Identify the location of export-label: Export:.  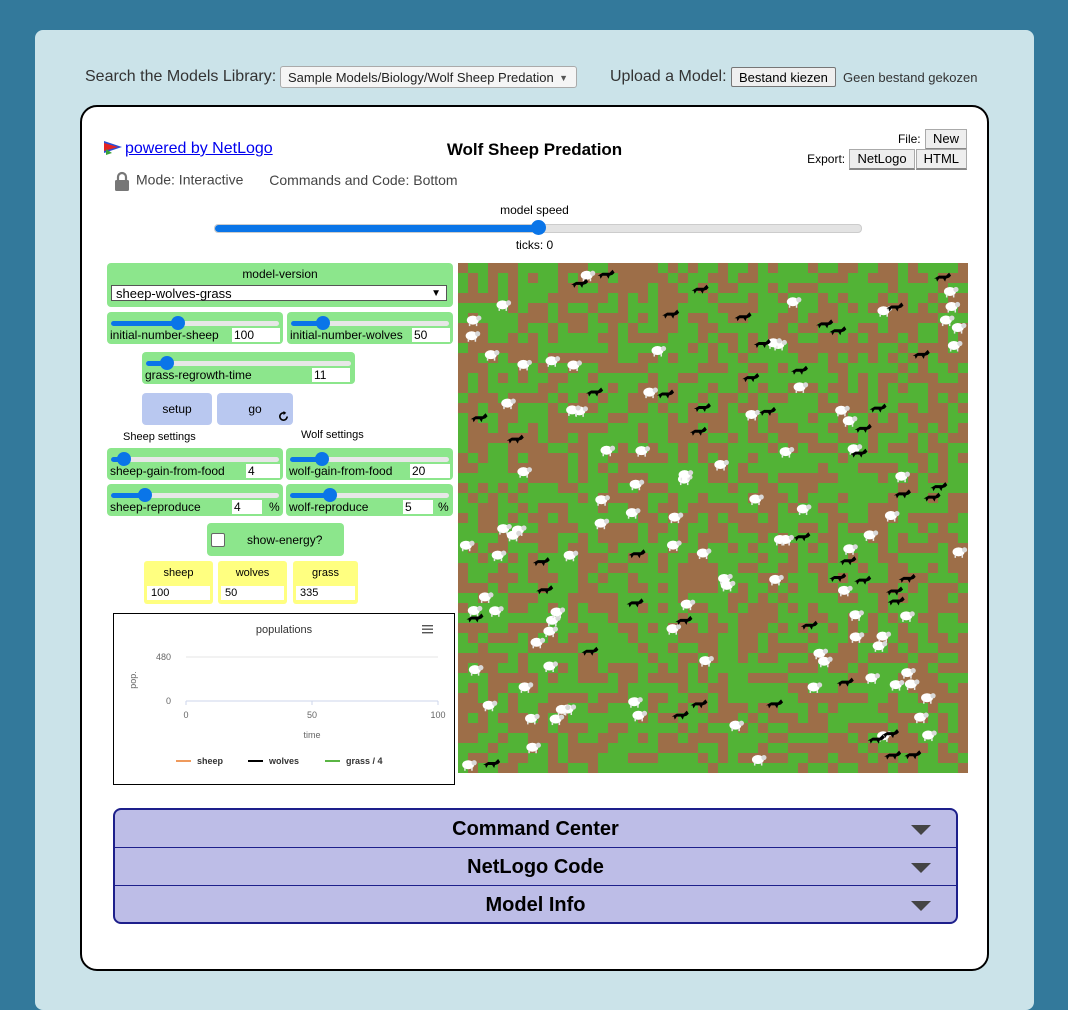
(826, 159).